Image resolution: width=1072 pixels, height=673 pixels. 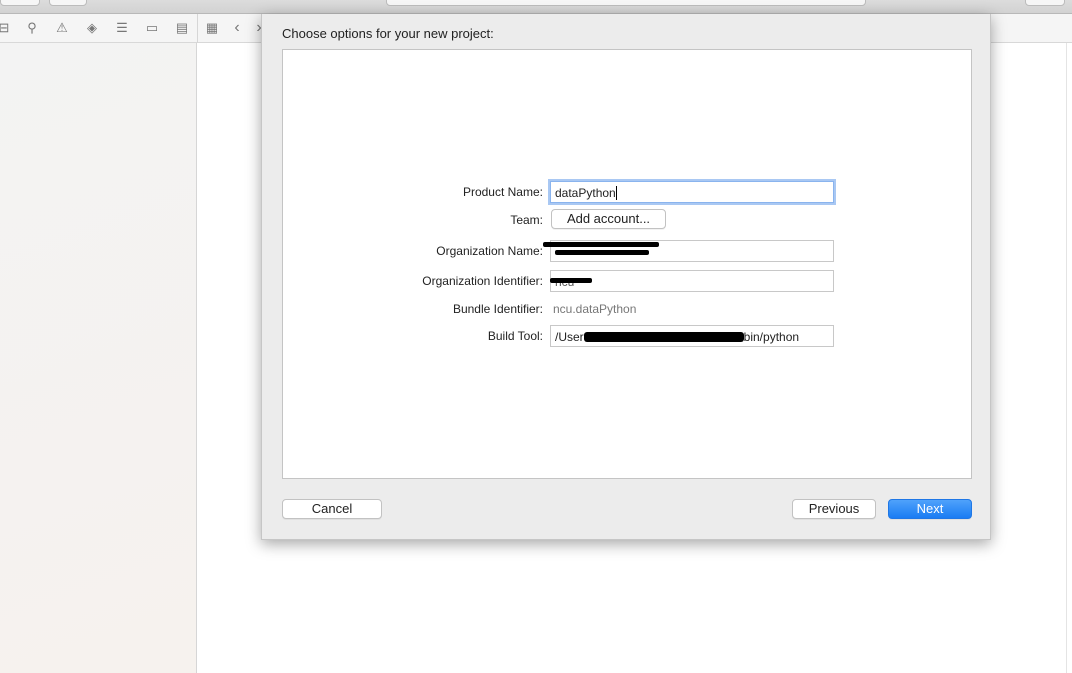 I want to click on test-diamond-icon: ◈, so click(x=92, y=28).